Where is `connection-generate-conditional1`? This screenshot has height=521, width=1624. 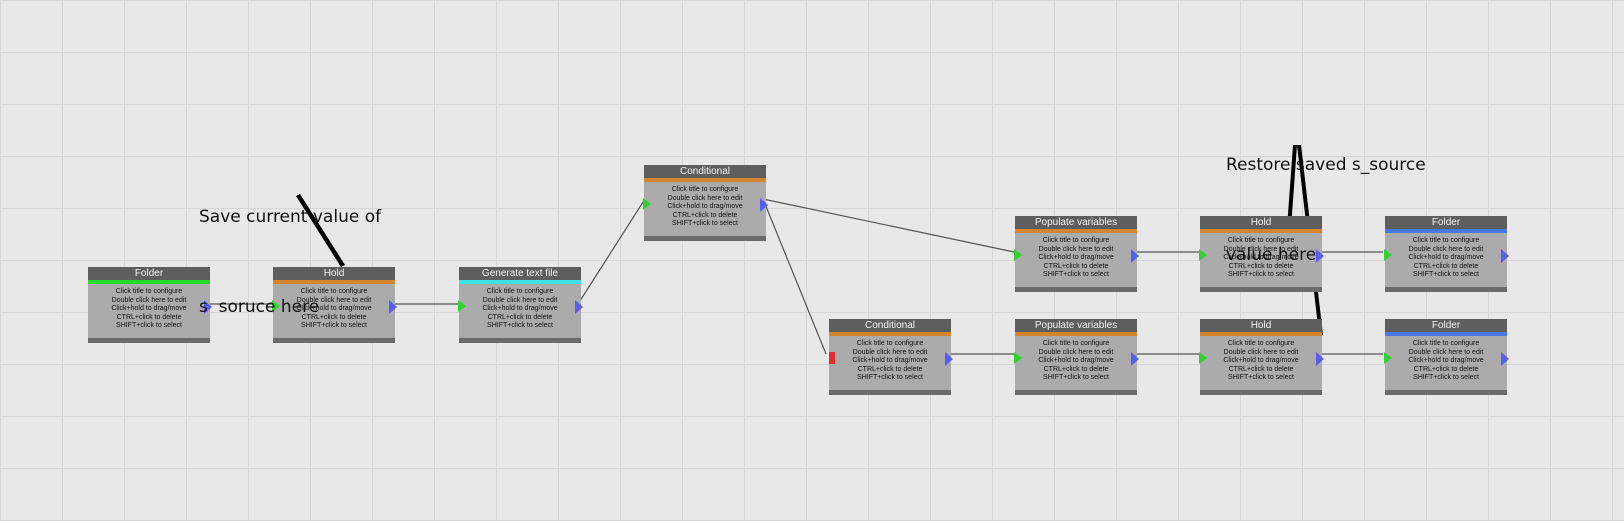
connection-generate-conditional1 is located at coordinates (611, 251).